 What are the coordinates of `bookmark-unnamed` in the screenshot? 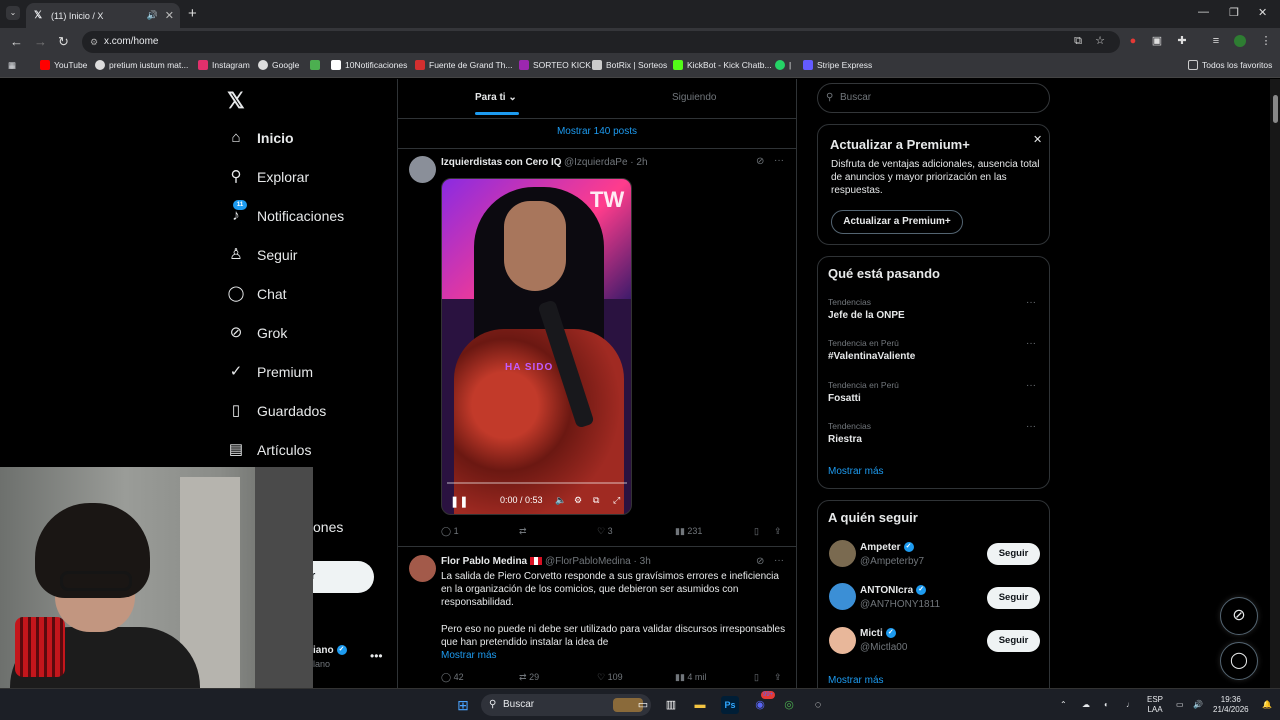 It's located at (317, 65).